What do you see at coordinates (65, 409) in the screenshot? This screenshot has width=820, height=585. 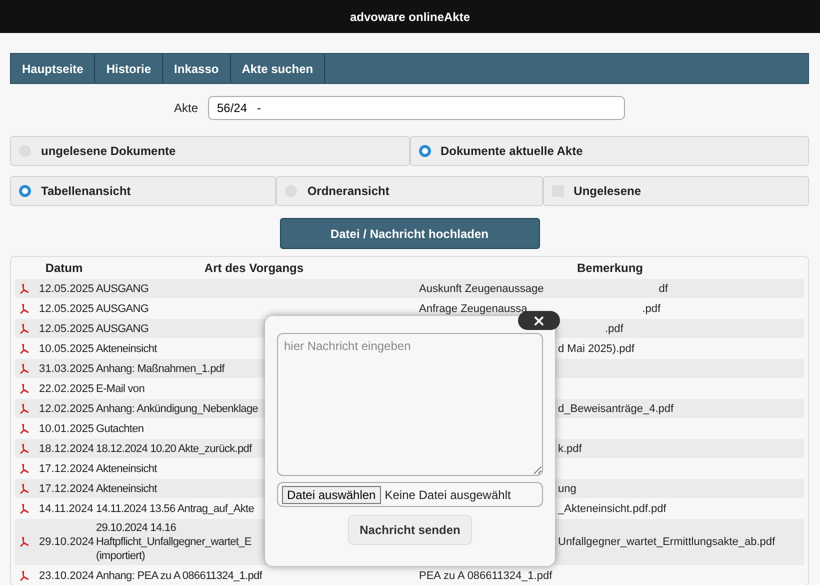 I see `date-cell-text: 12.02.2025` at bounding box center [65, 409].